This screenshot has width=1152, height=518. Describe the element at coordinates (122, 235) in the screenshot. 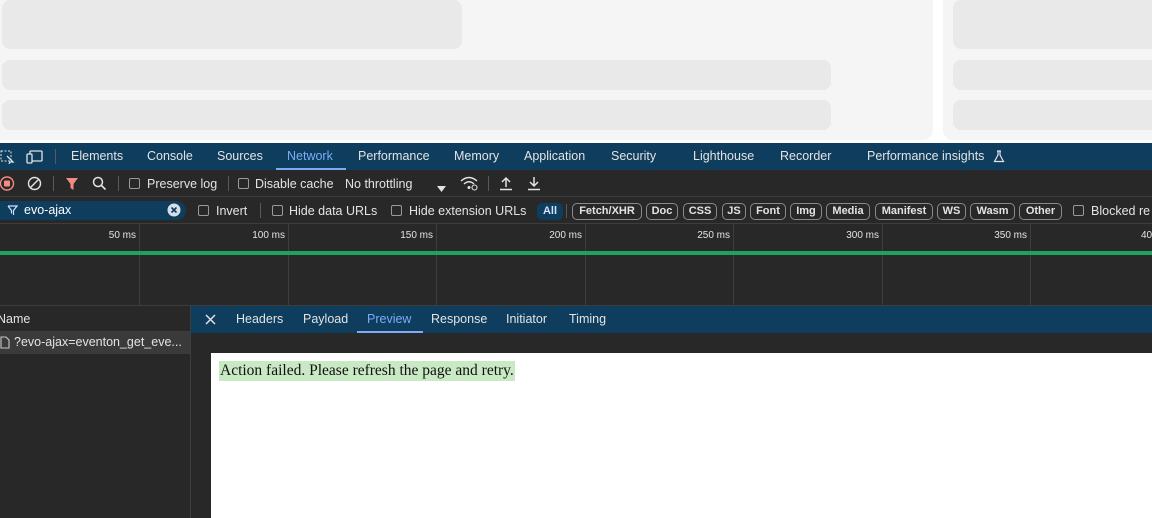

I see `timeline-tick-label: 50 ms` at that location.